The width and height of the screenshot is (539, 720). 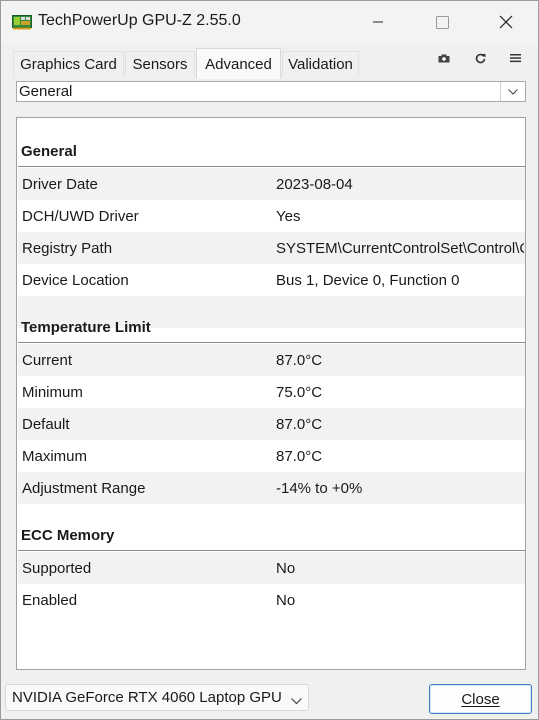 What do you see at coordinates (271, 91) in the screenshot?
I see `category-dropdown: General` at bounding box center [271, 91].